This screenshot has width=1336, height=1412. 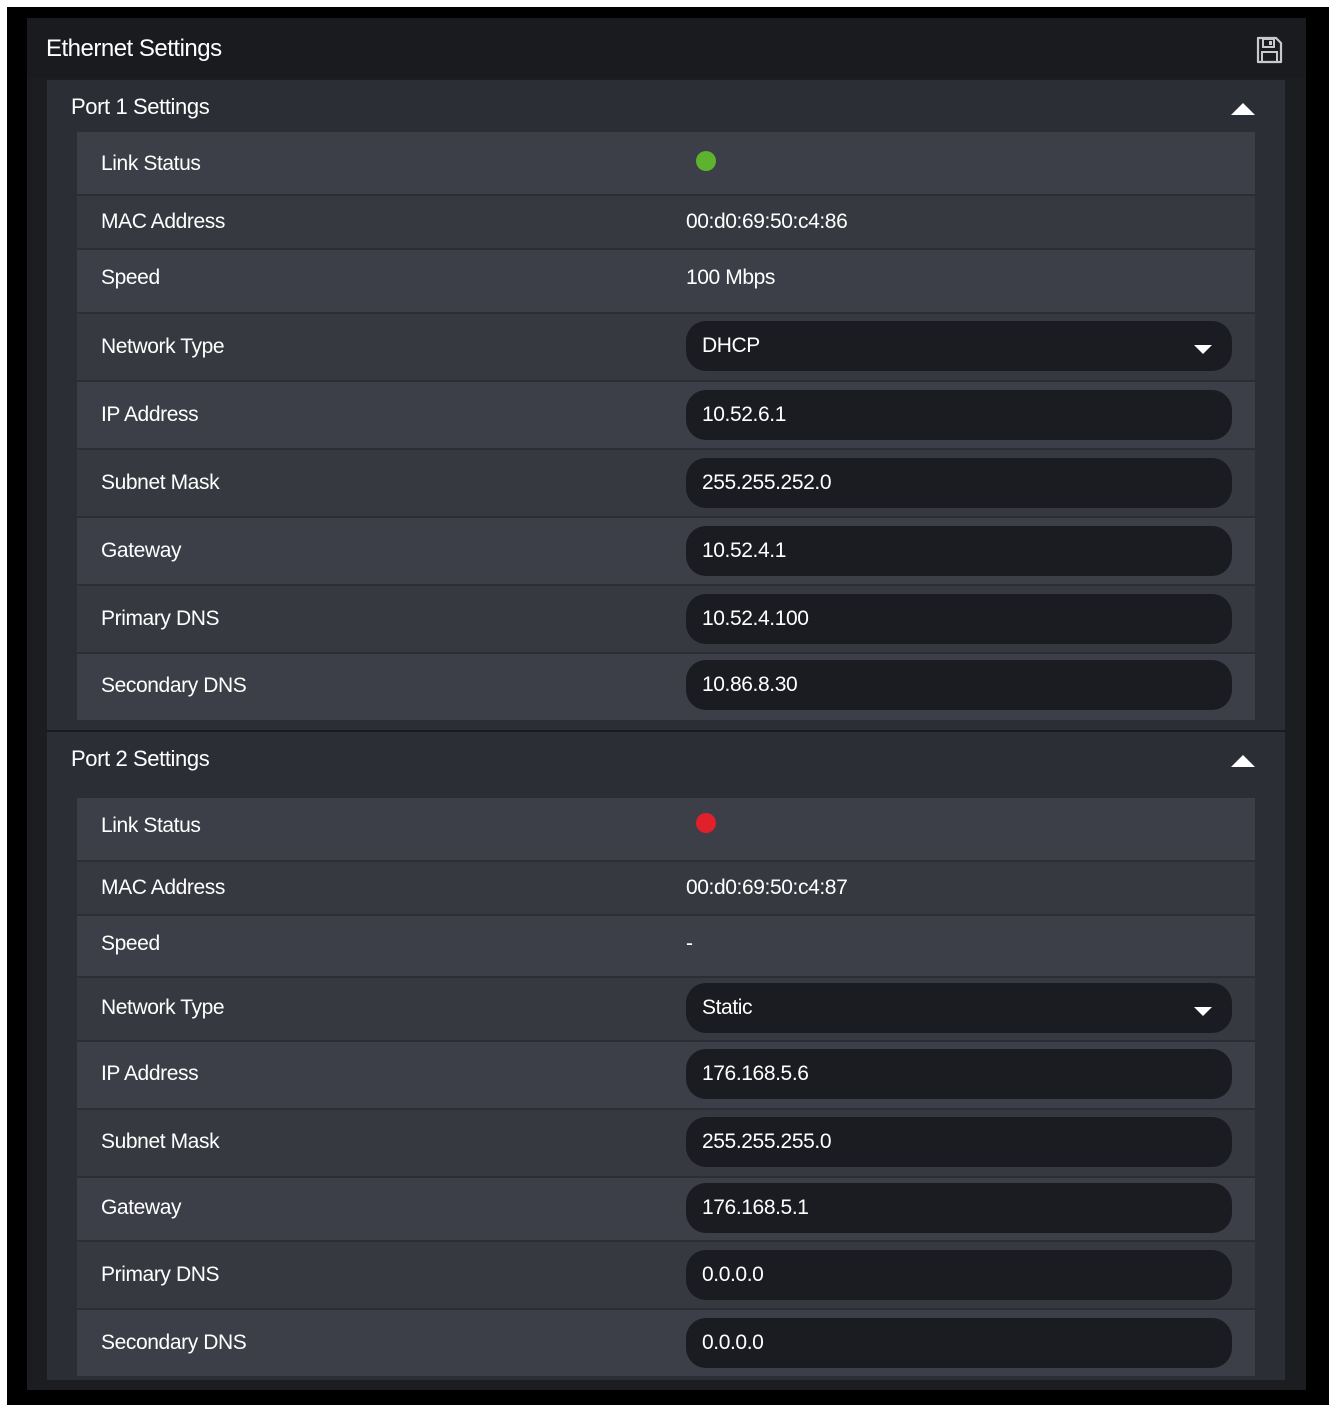 What do you see at coordinates (959, 346) in the screenshot?
I see `network-type-select: DHCP` at bounding box center [959, 346].